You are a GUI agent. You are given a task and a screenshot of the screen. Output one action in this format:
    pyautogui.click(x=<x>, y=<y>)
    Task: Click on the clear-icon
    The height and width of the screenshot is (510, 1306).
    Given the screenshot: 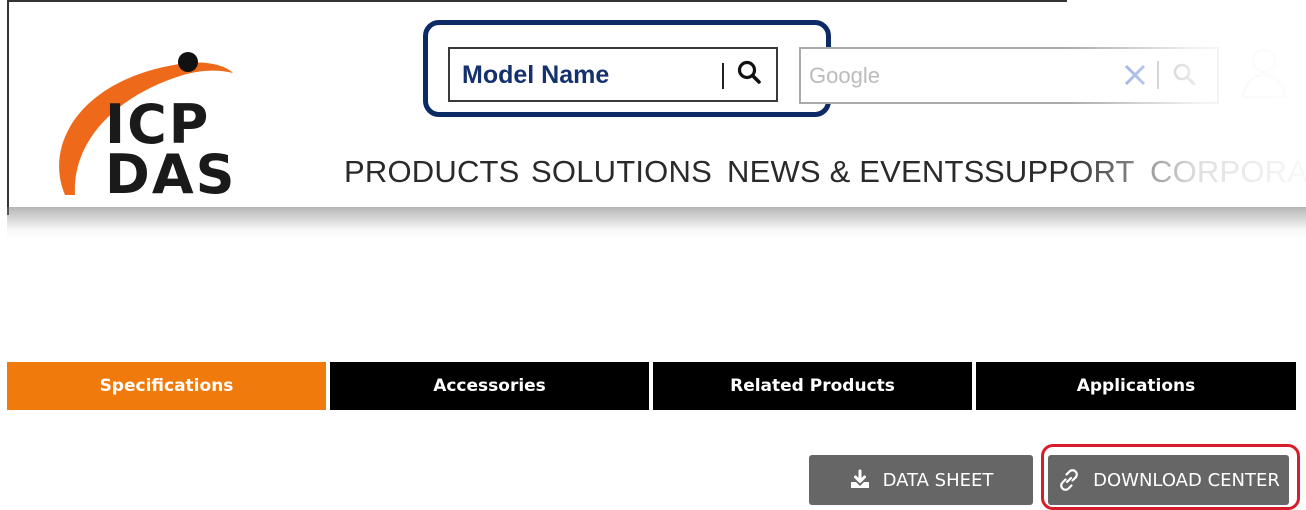 What is the action you would take?
    pyautogui.click(x=1135, y=75)
    